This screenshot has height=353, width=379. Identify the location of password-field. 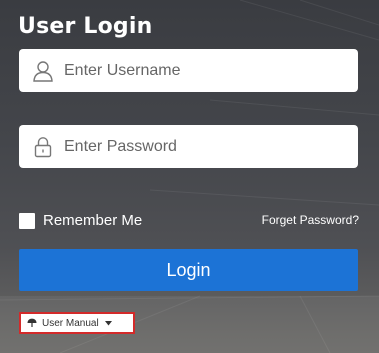
(188, 146).